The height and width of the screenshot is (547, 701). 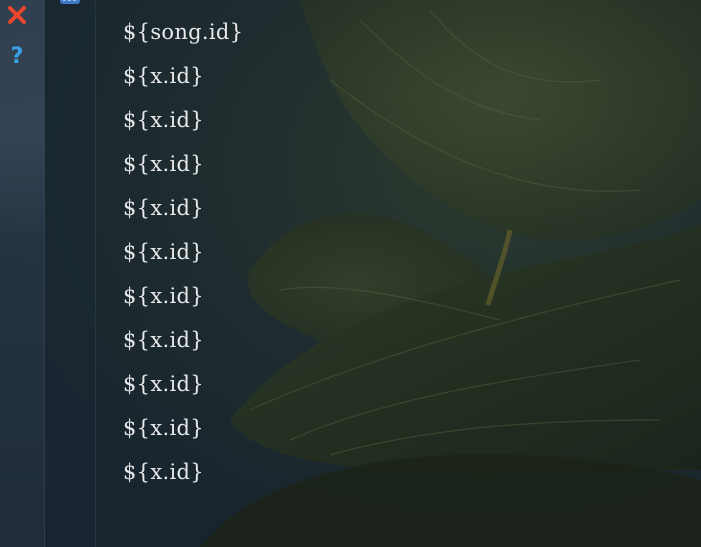 I want to click on line-gutter, so click(x=70, y=273).